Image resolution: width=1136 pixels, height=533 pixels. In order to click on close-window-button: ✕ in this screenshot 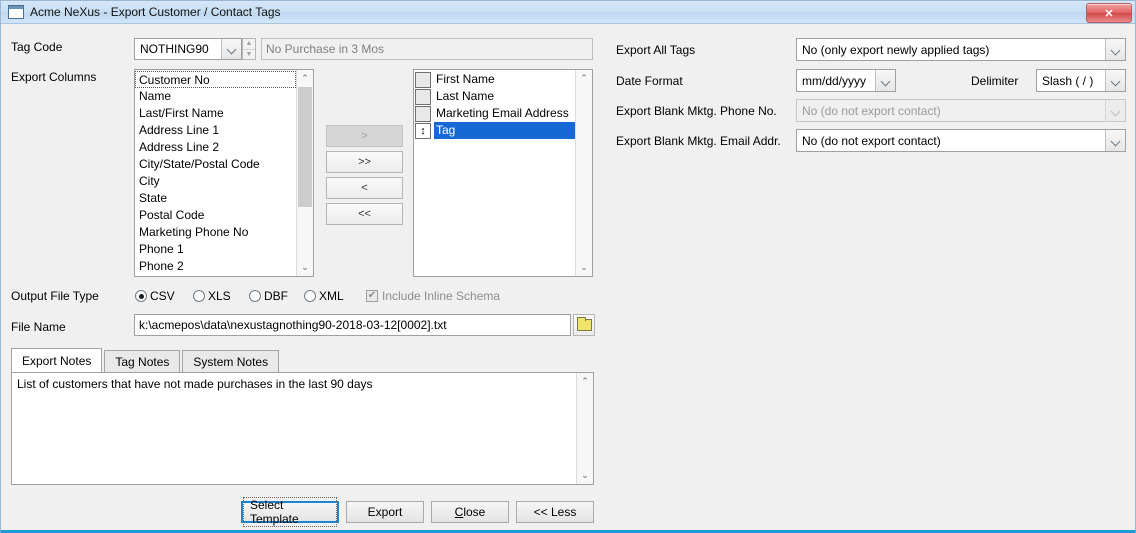, I will do `click(1109, 13)`.